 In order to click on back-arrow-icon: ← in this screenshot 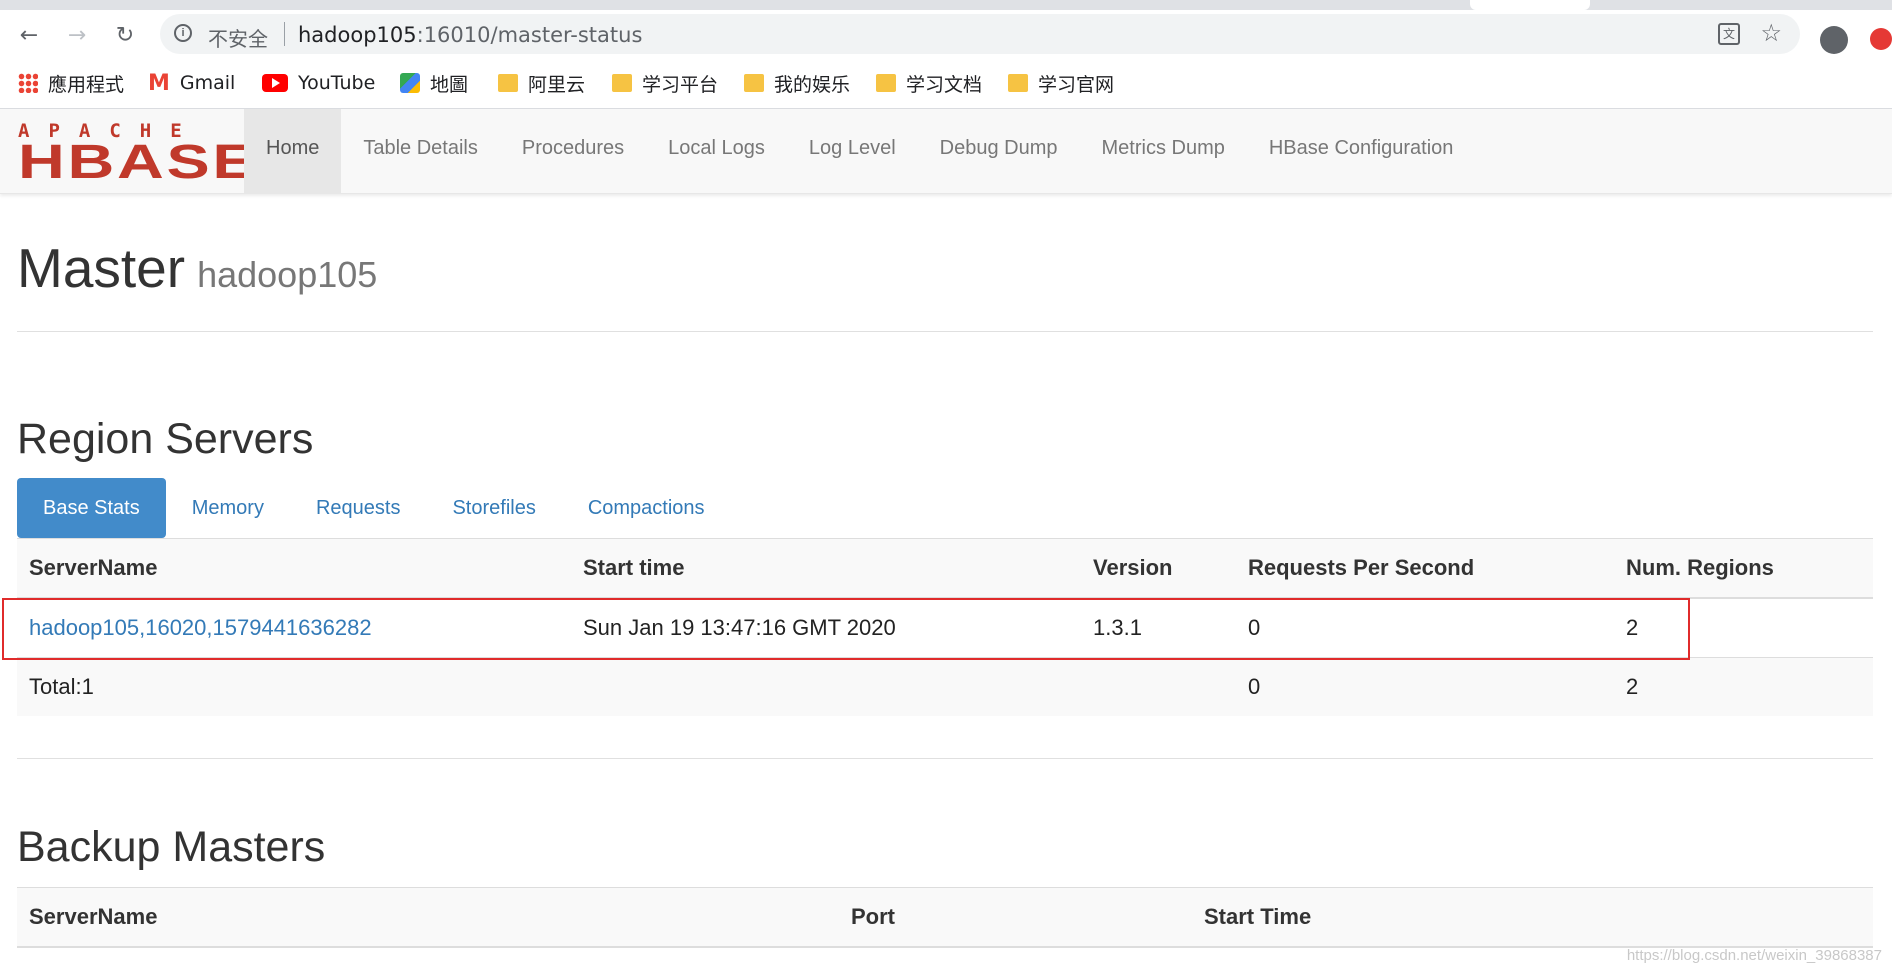, I will do `click(29, 35)`.